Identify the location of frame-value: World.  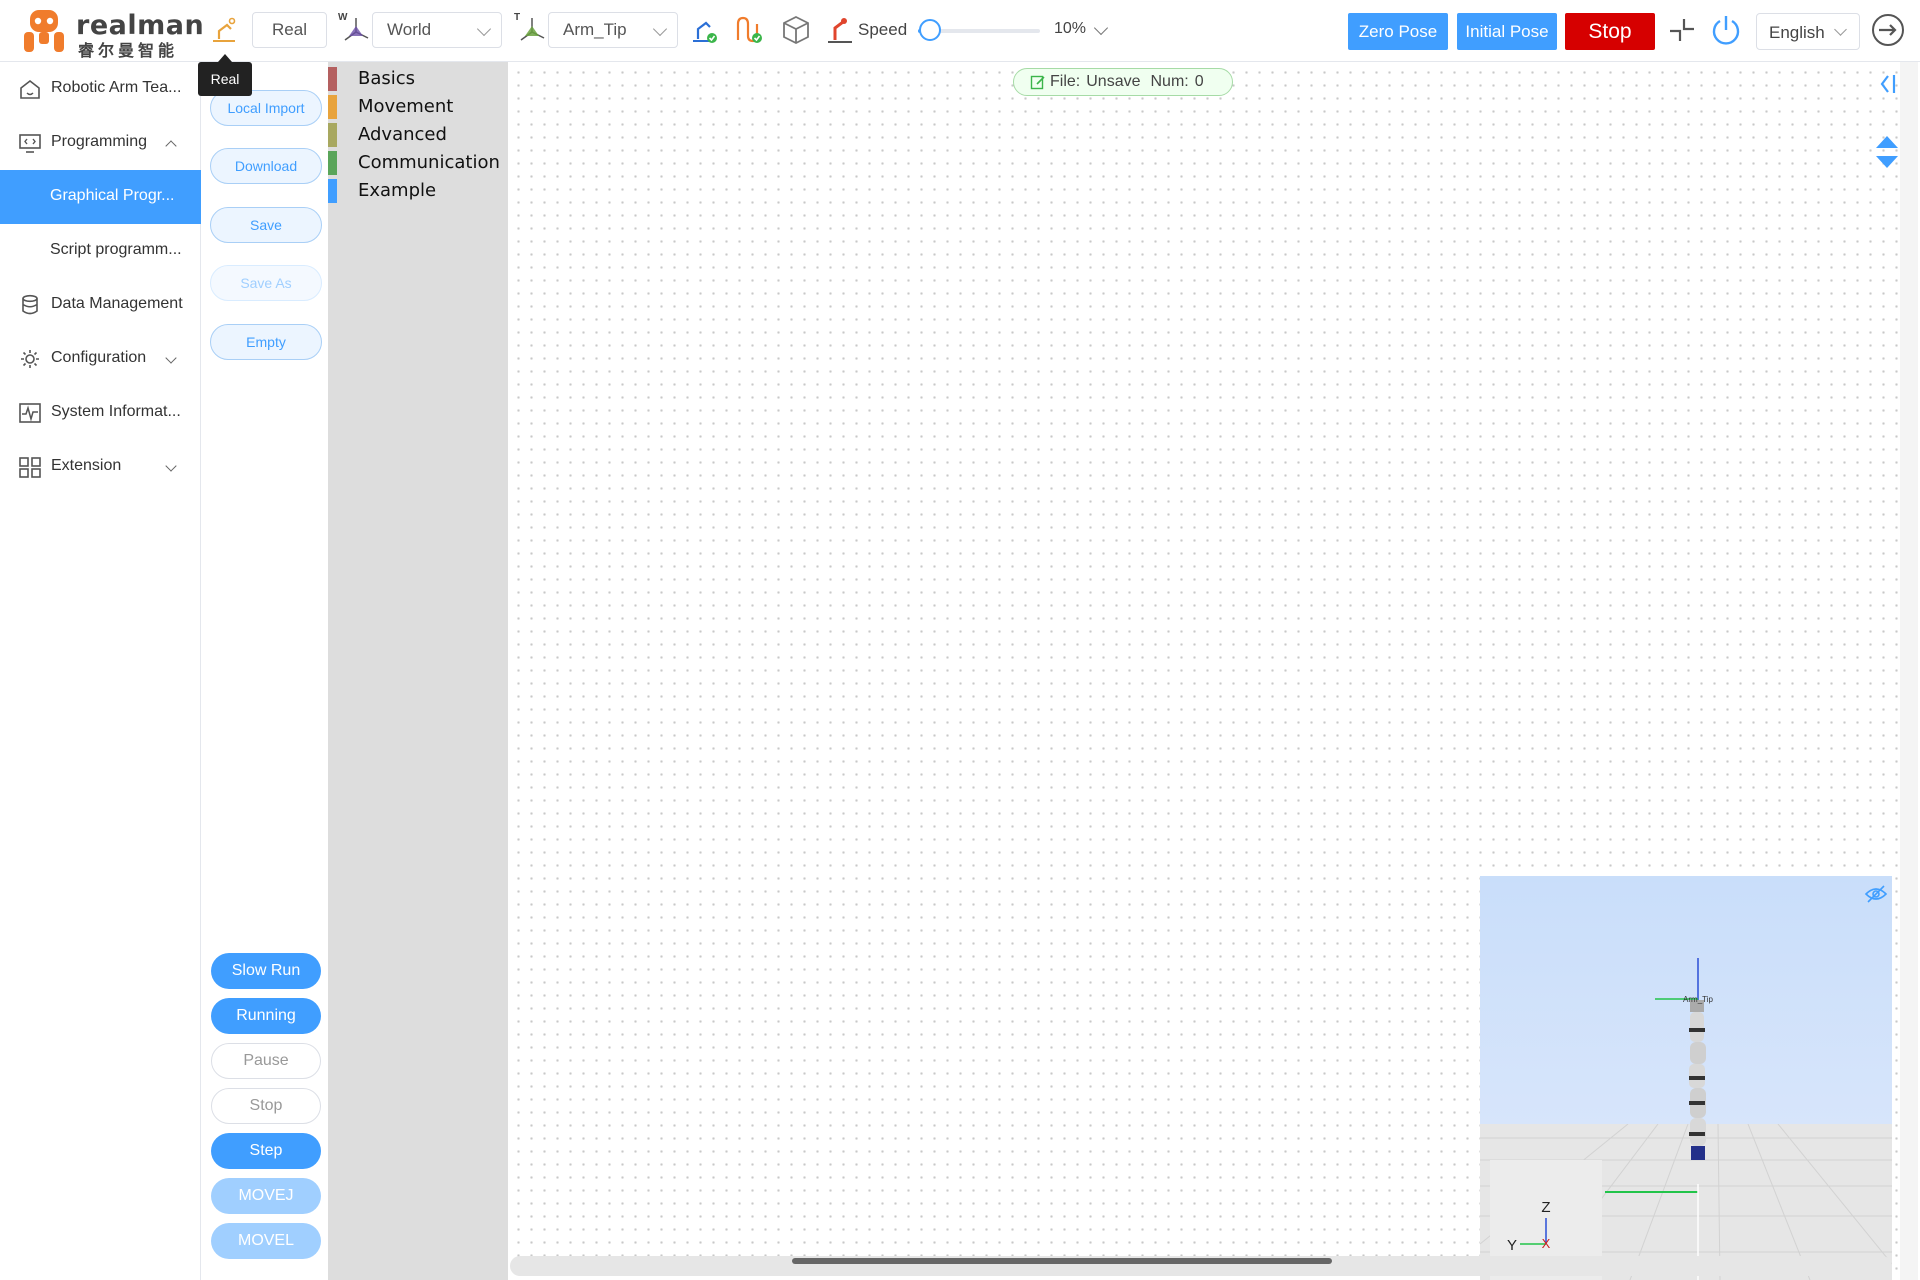
(409, 29).